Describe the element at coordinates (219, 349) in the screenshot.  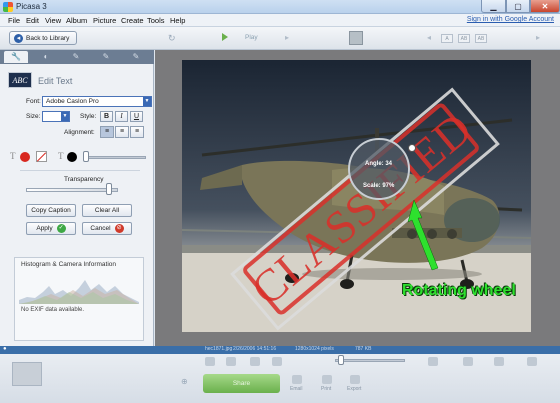
I see `status-filename: hec1871.jpg` at that location.